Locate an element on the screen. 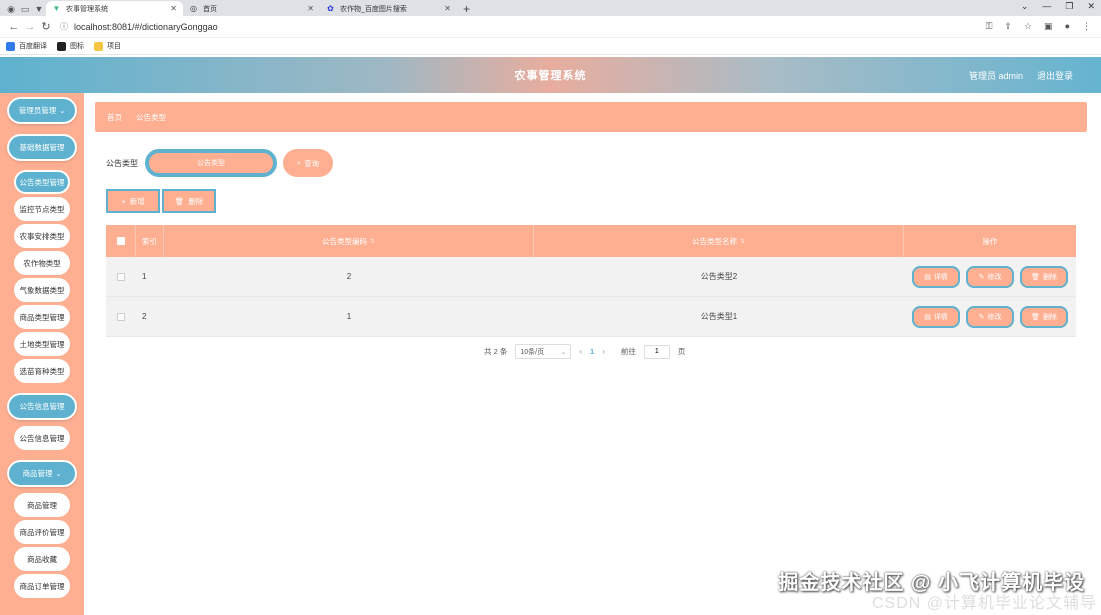  total-count: 共 2 条 is located at coordinates (496, 351).